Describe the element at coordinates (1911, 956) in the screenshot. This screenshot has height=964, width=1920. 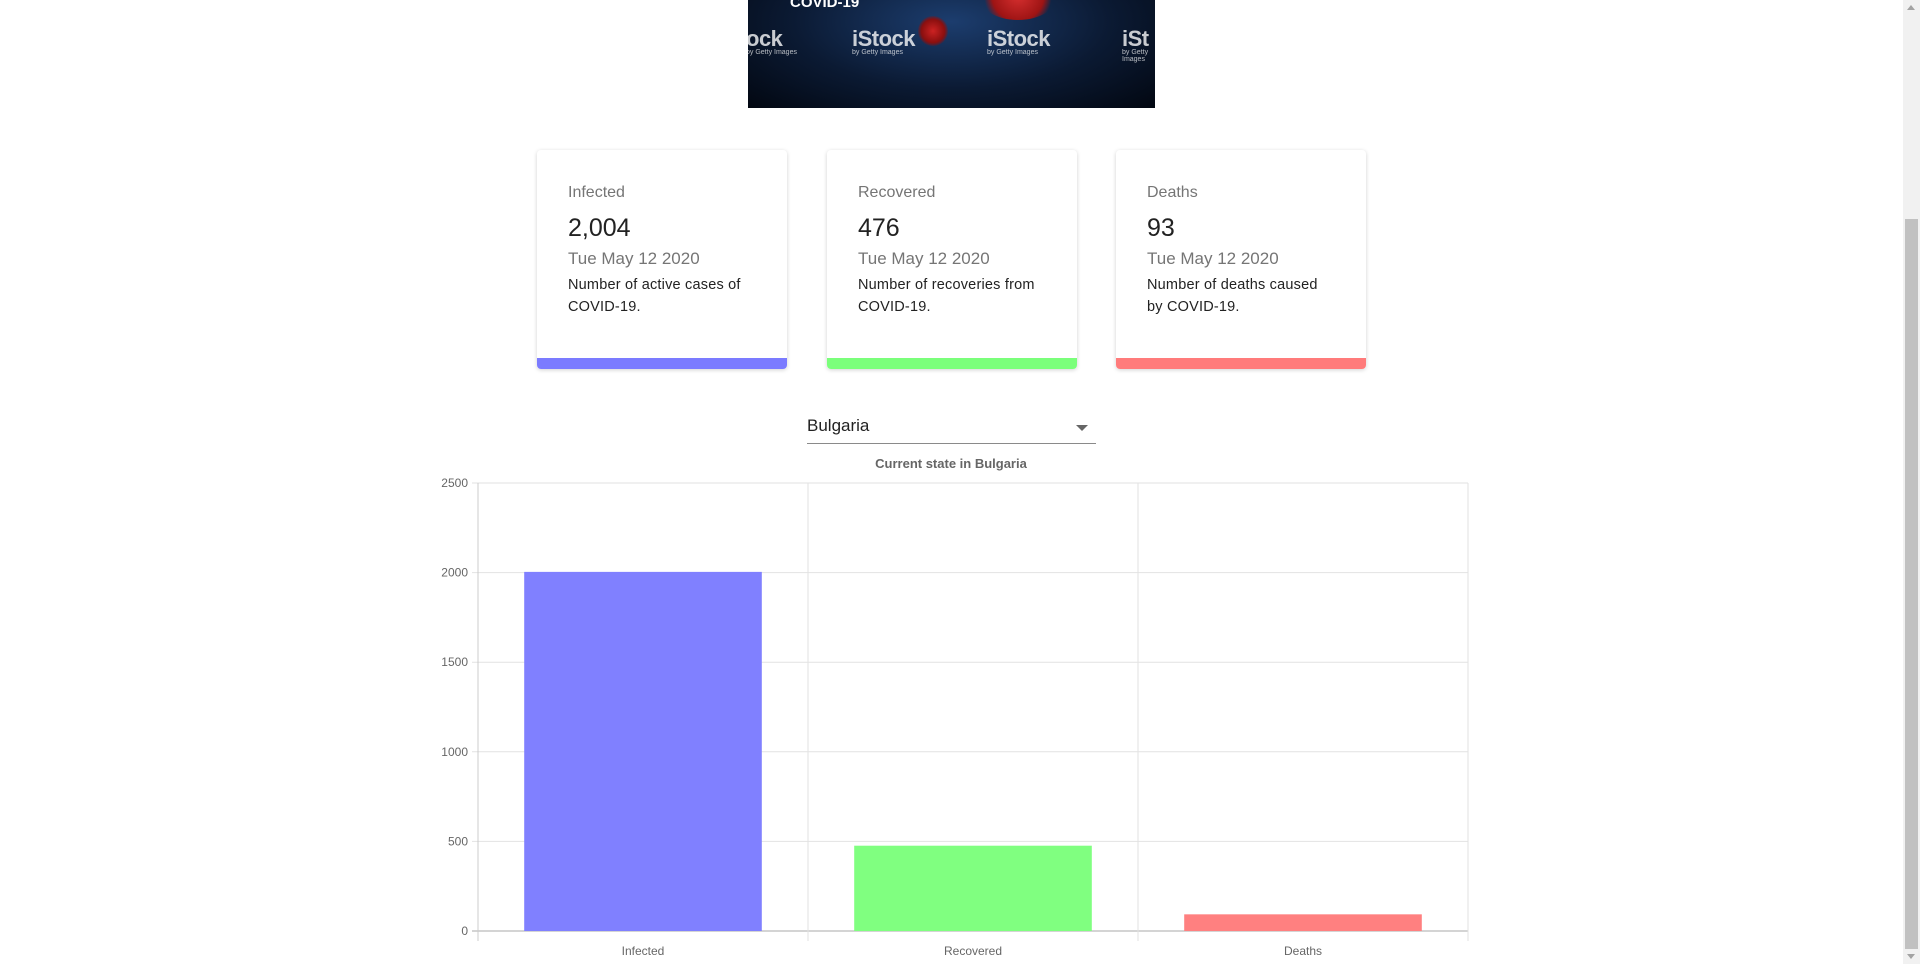
I see `scroll-down-arrow-icon` at that location.